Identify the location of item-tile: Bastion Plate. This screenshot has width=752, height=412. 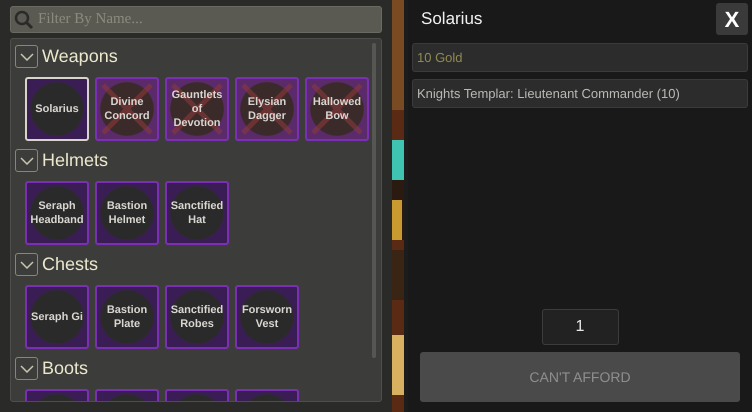
(127, 317).